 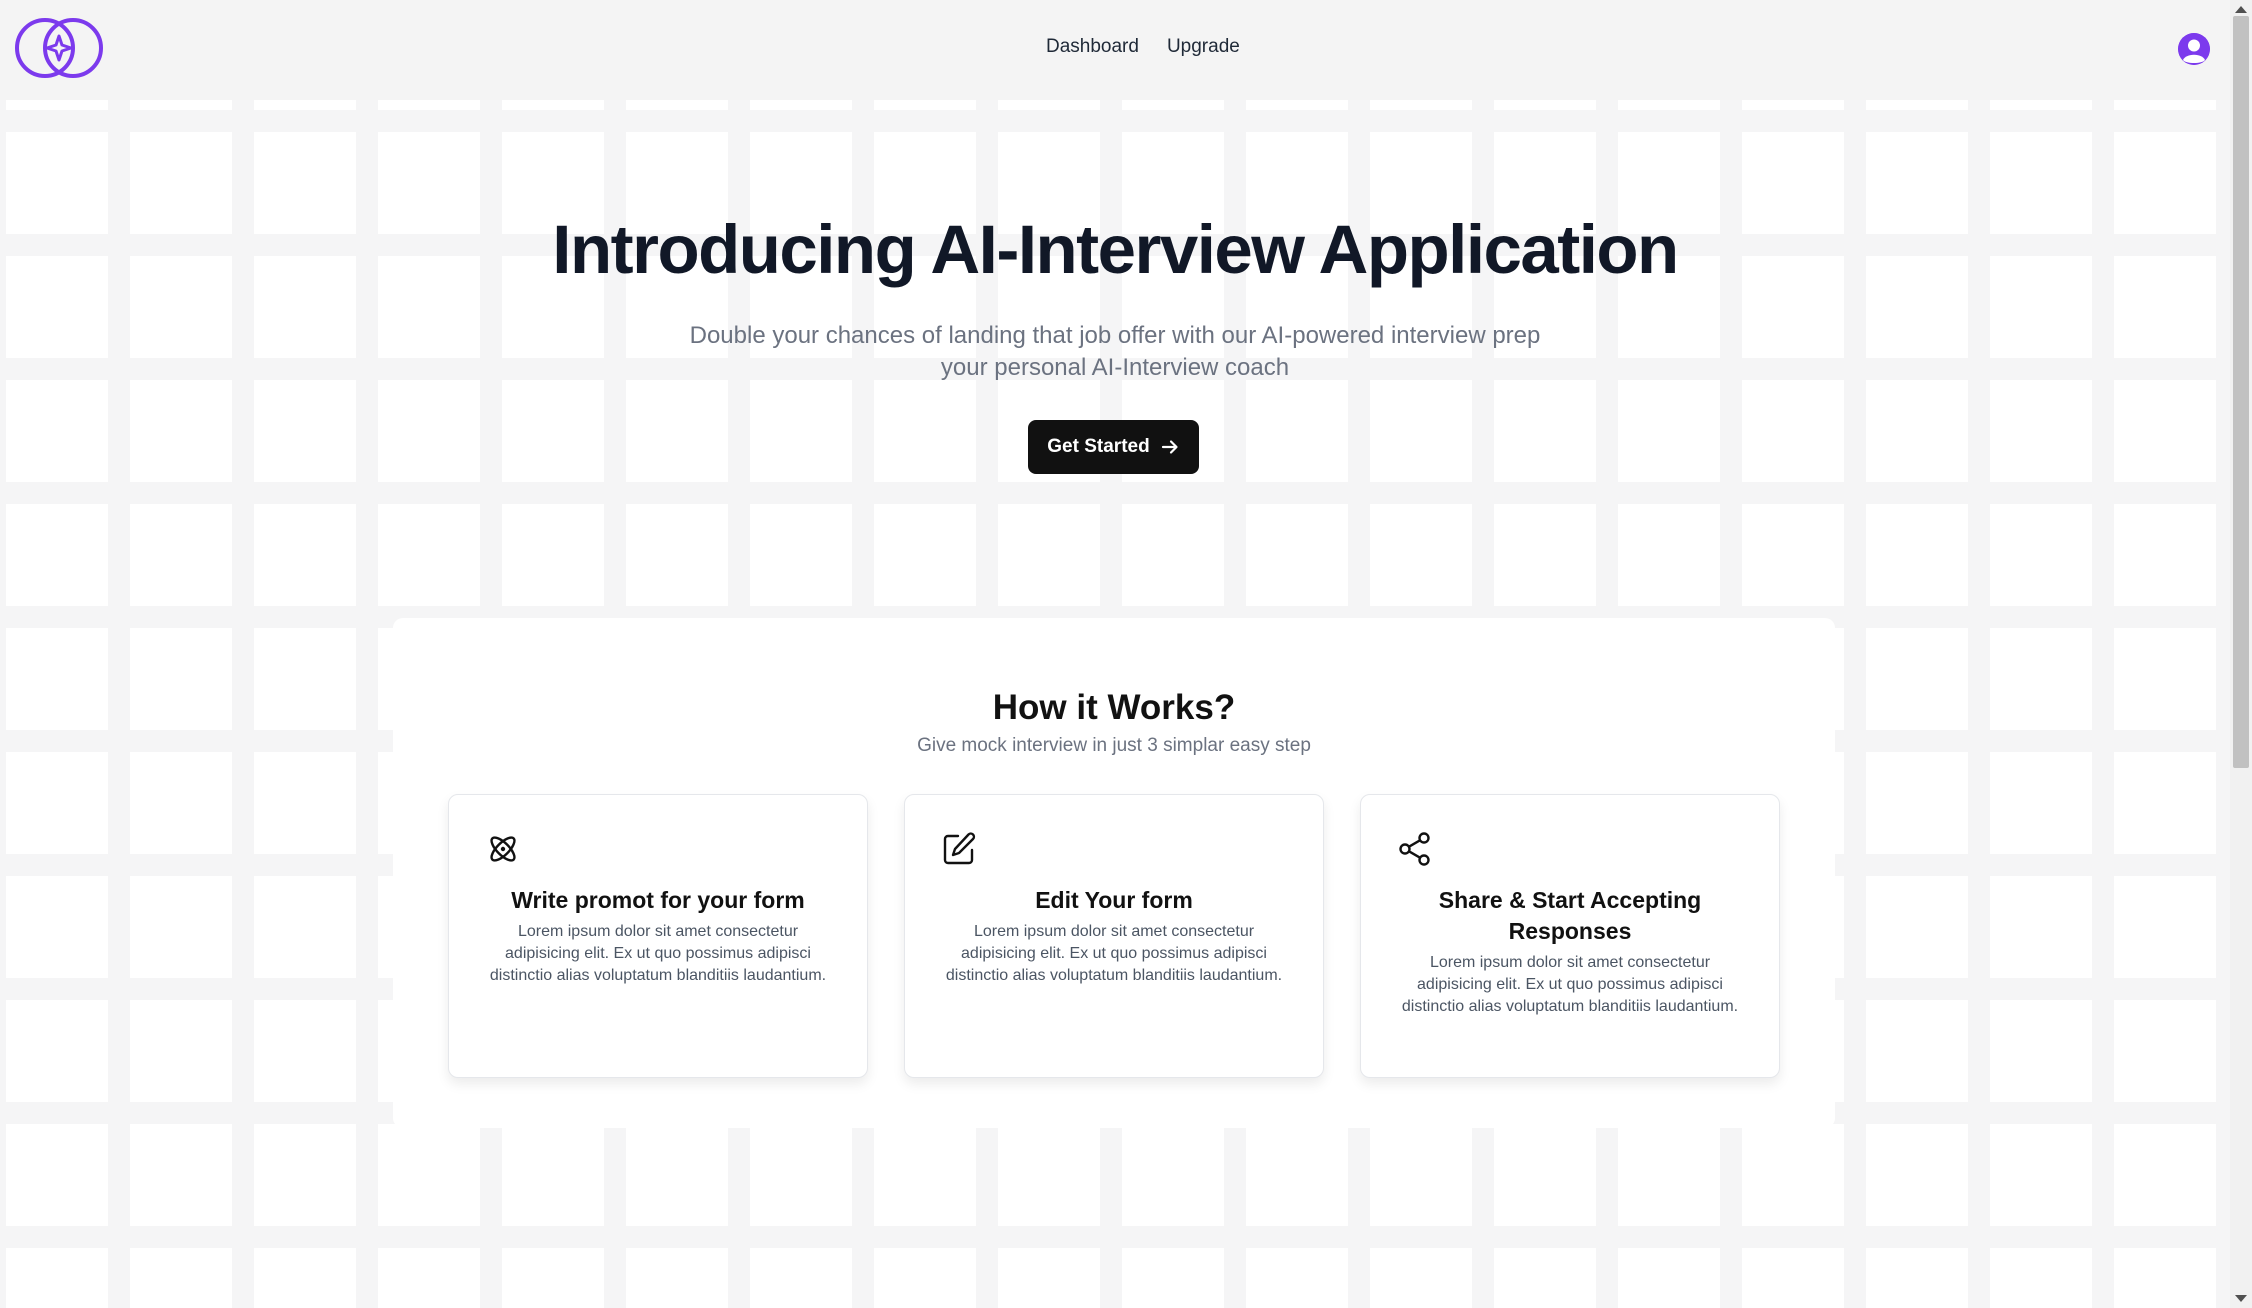 What do you see at coordinates (1169, 447) in the screenshot?
I see `arrow-right-icon` at bounding box center [1169, 447].